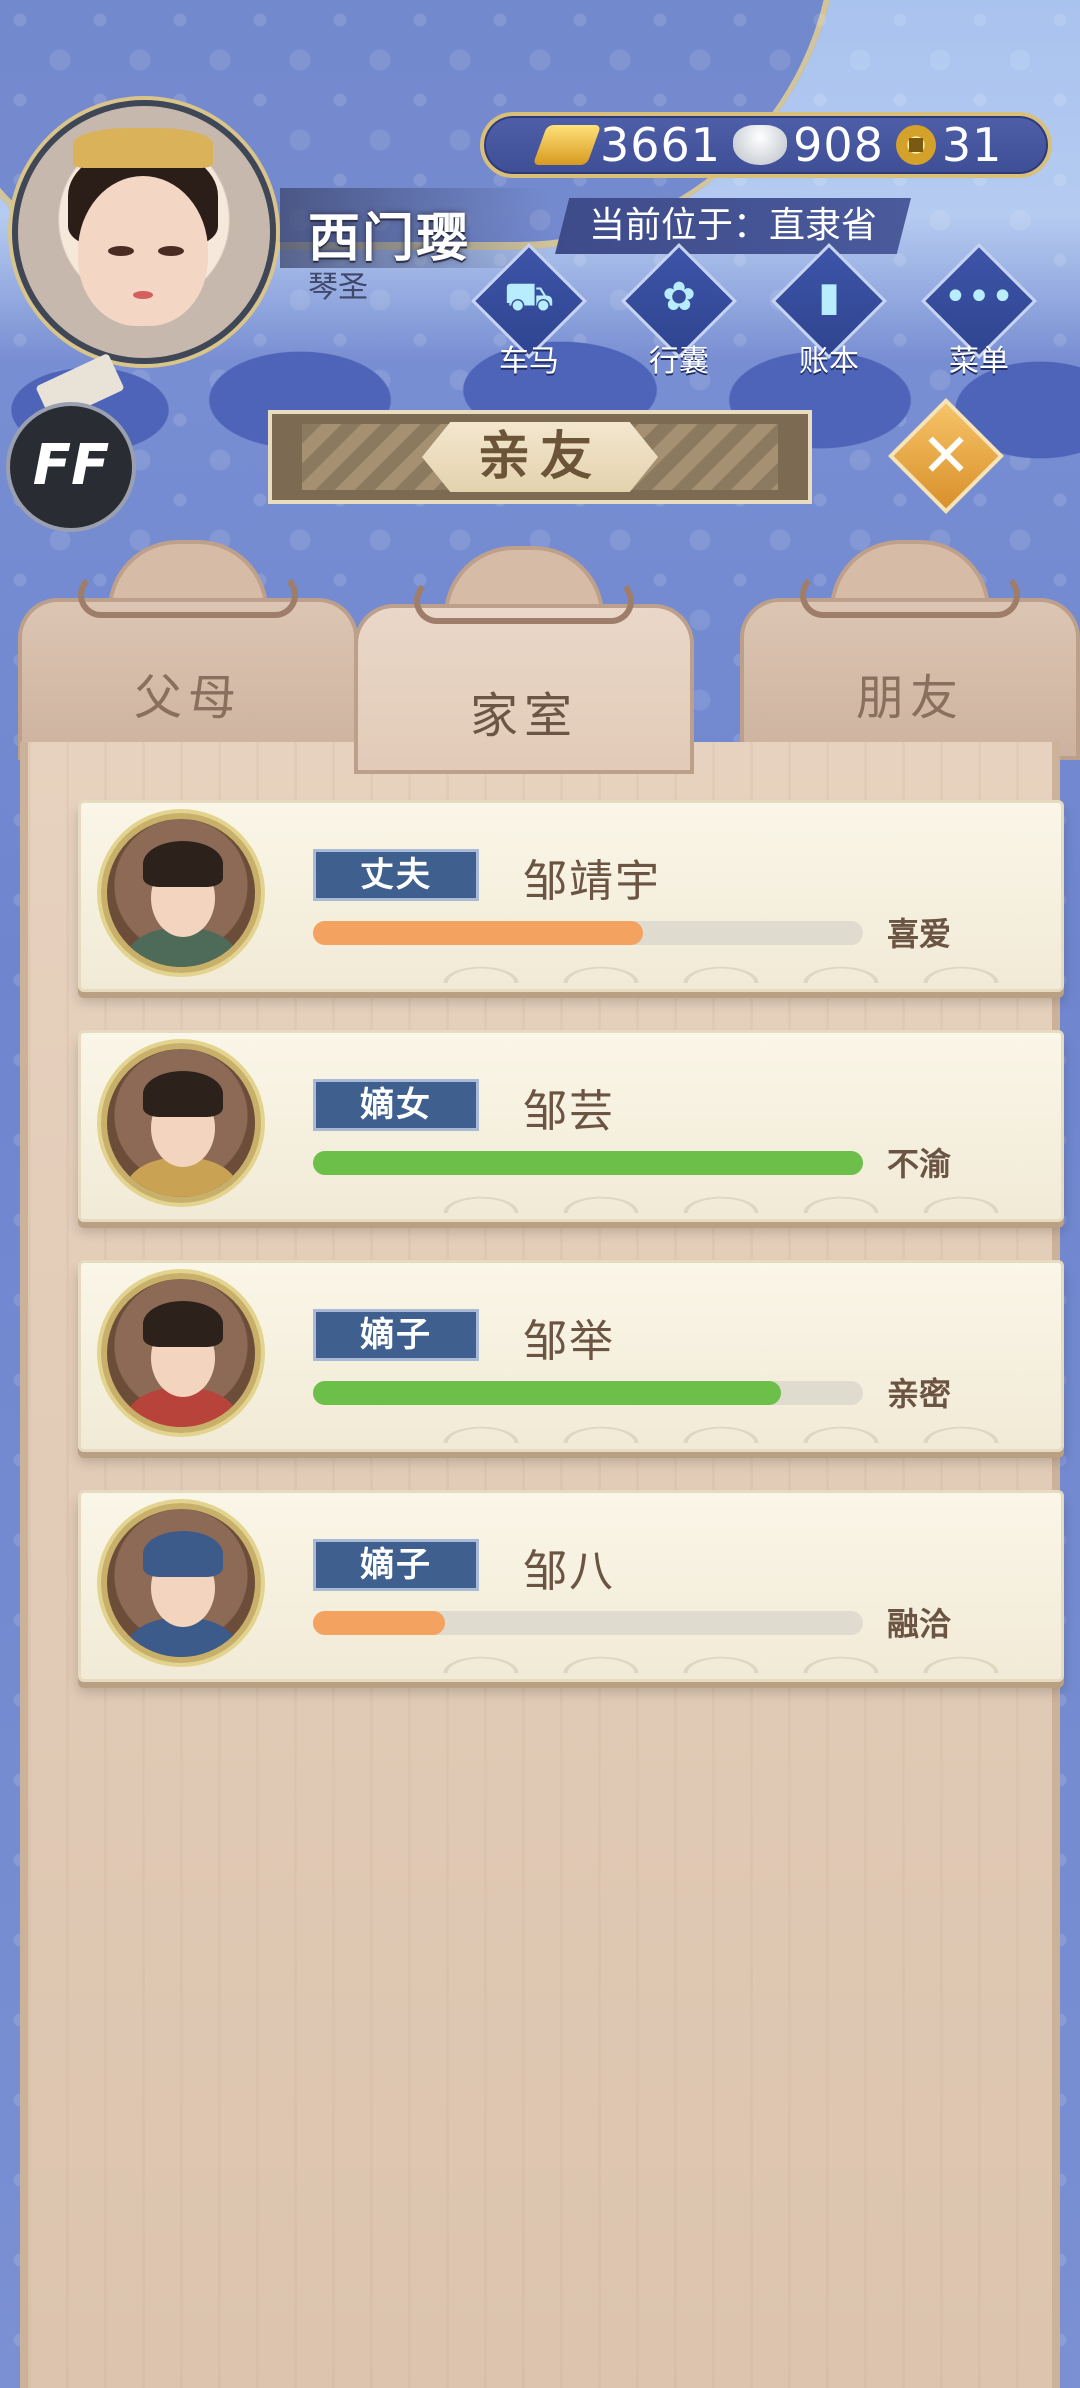 The height and width of the screenshot is (2388, 1080). Describe the element at coordinates (529, 297) in the screenshot. I see `carriage-icon: ⛟` at that location.